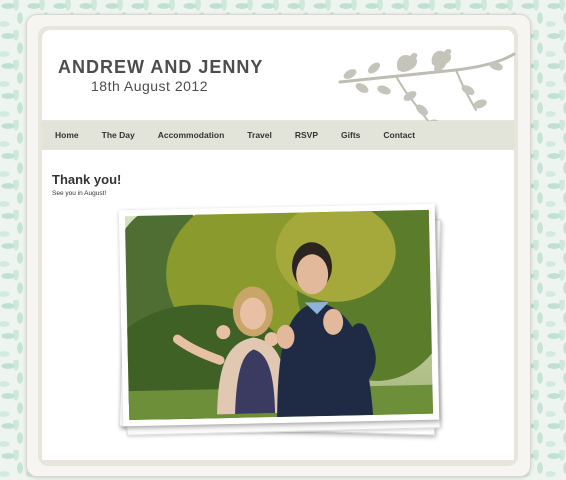  I want to click on nav-the-day: The Day, so click(118, 135).